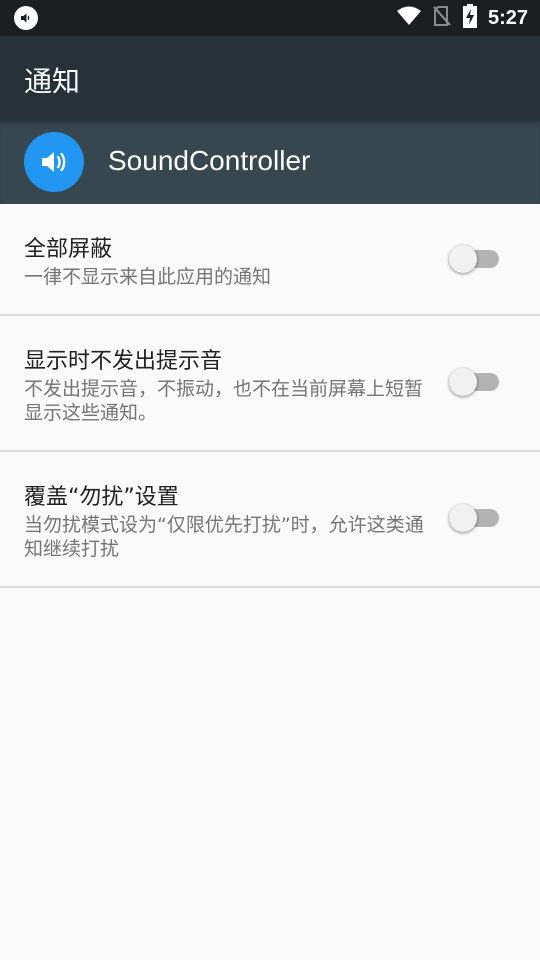 This screenshot has height=960, width=540. I want to click on status-bar: 5:27, so click(270, 18).